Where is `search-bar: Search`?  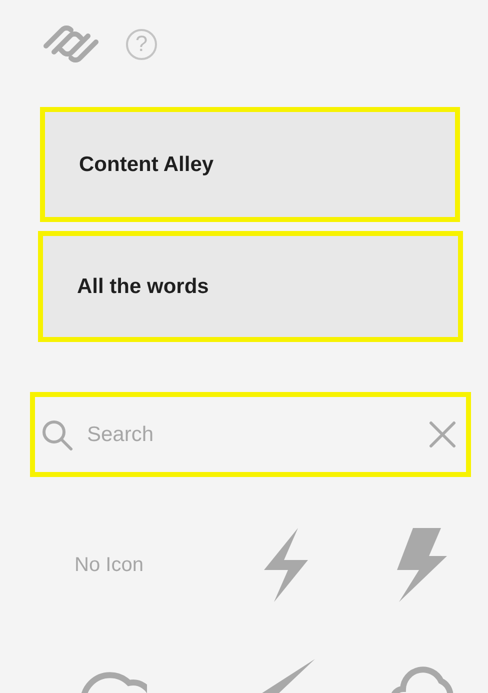
search-bar: Search is located at coordinates (250, 434).